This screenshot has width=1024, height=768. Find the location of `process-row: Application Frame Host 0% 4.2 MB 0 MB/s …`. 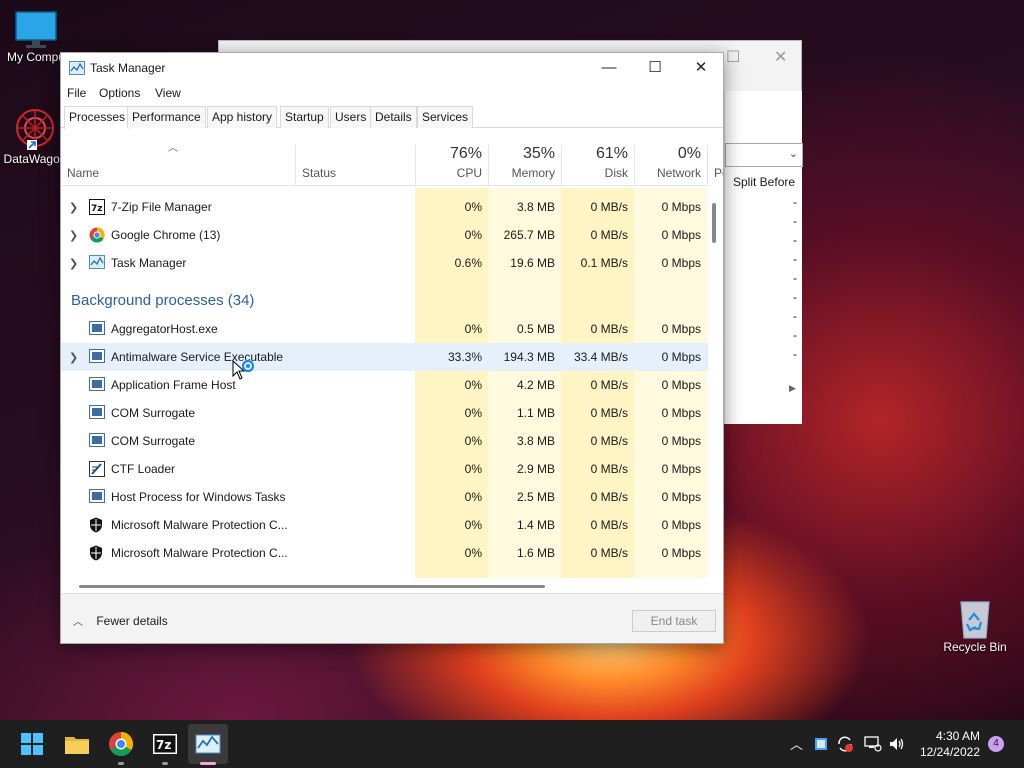

process-row: Application Frame Host 0% 4.2 MB 0 MB/s … is located at coordinates (384, 385).